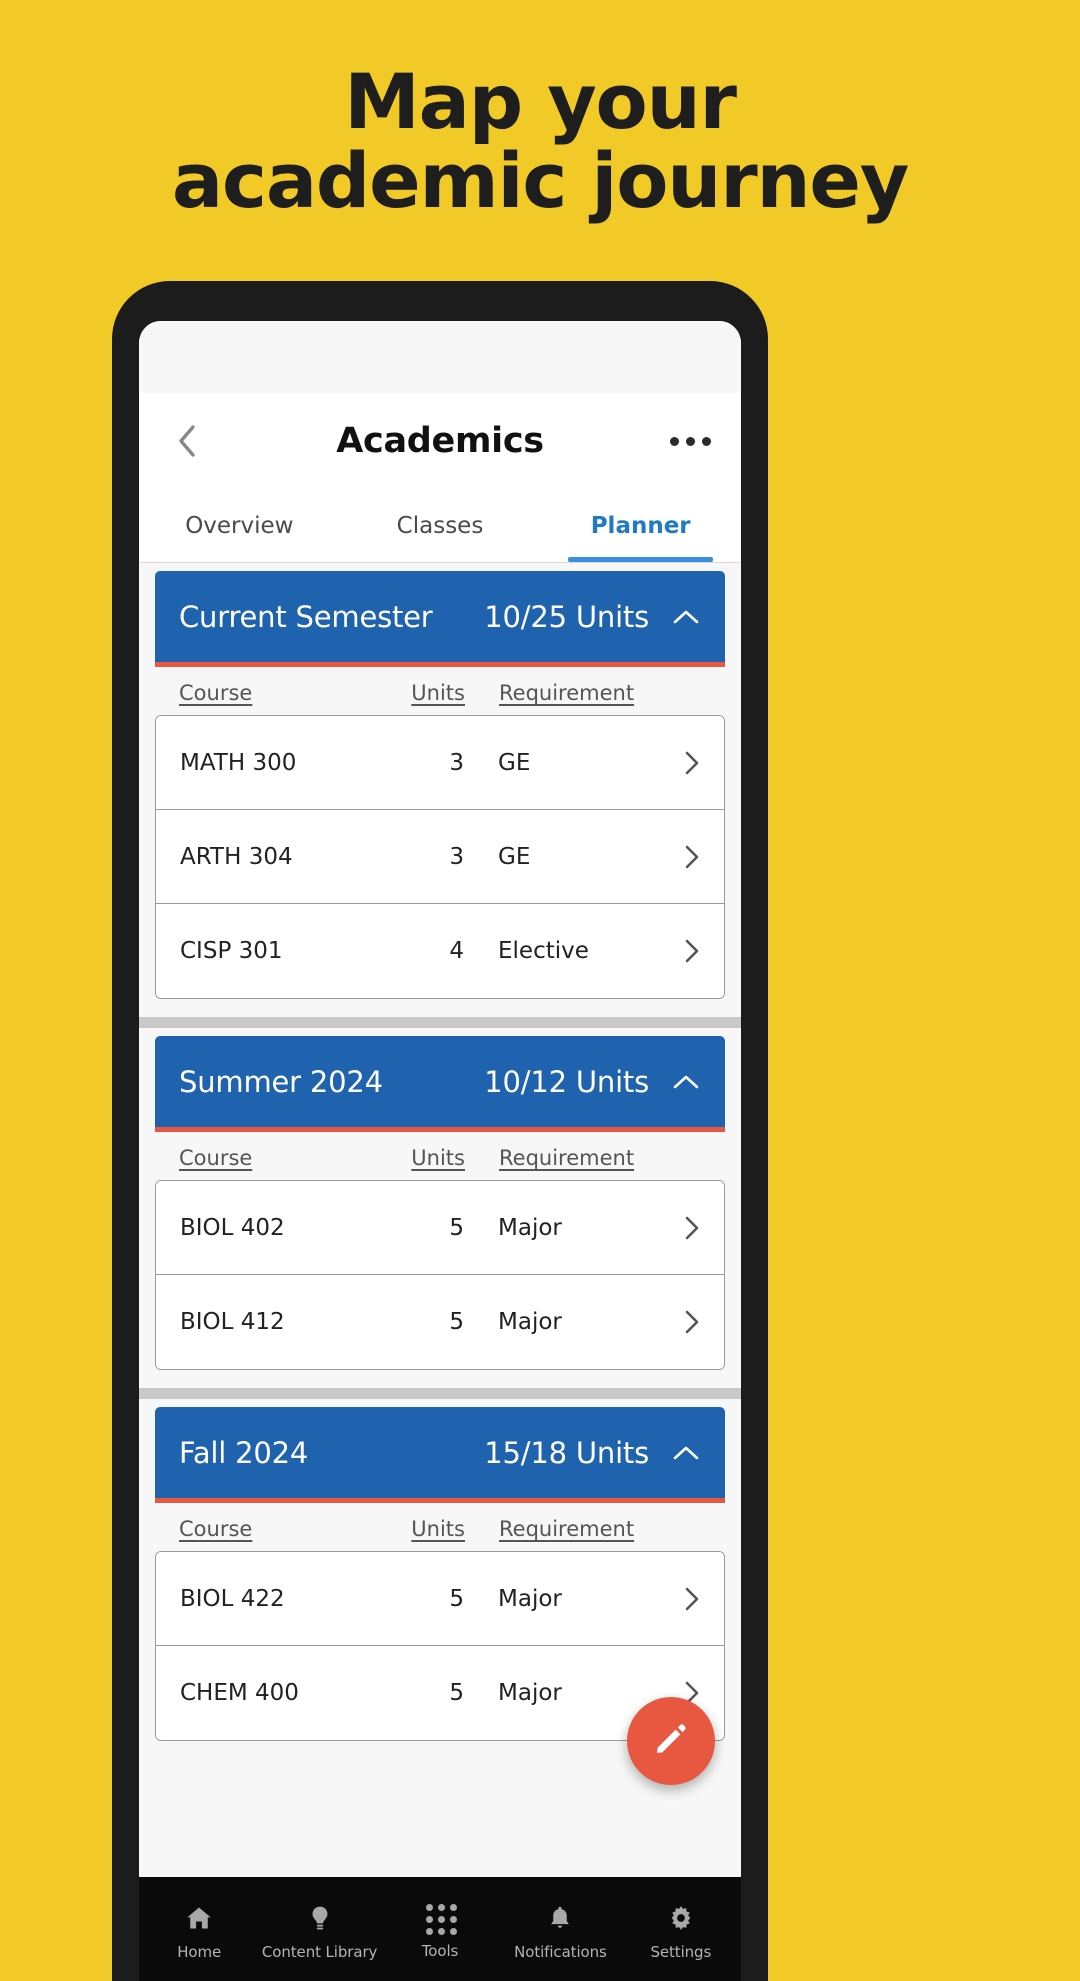 The image size is (1080, 1981). What do you see at coordinates (543, 951) in the screenshot?
I see `course-requirement: Elective` at bounding box center [543, 951].